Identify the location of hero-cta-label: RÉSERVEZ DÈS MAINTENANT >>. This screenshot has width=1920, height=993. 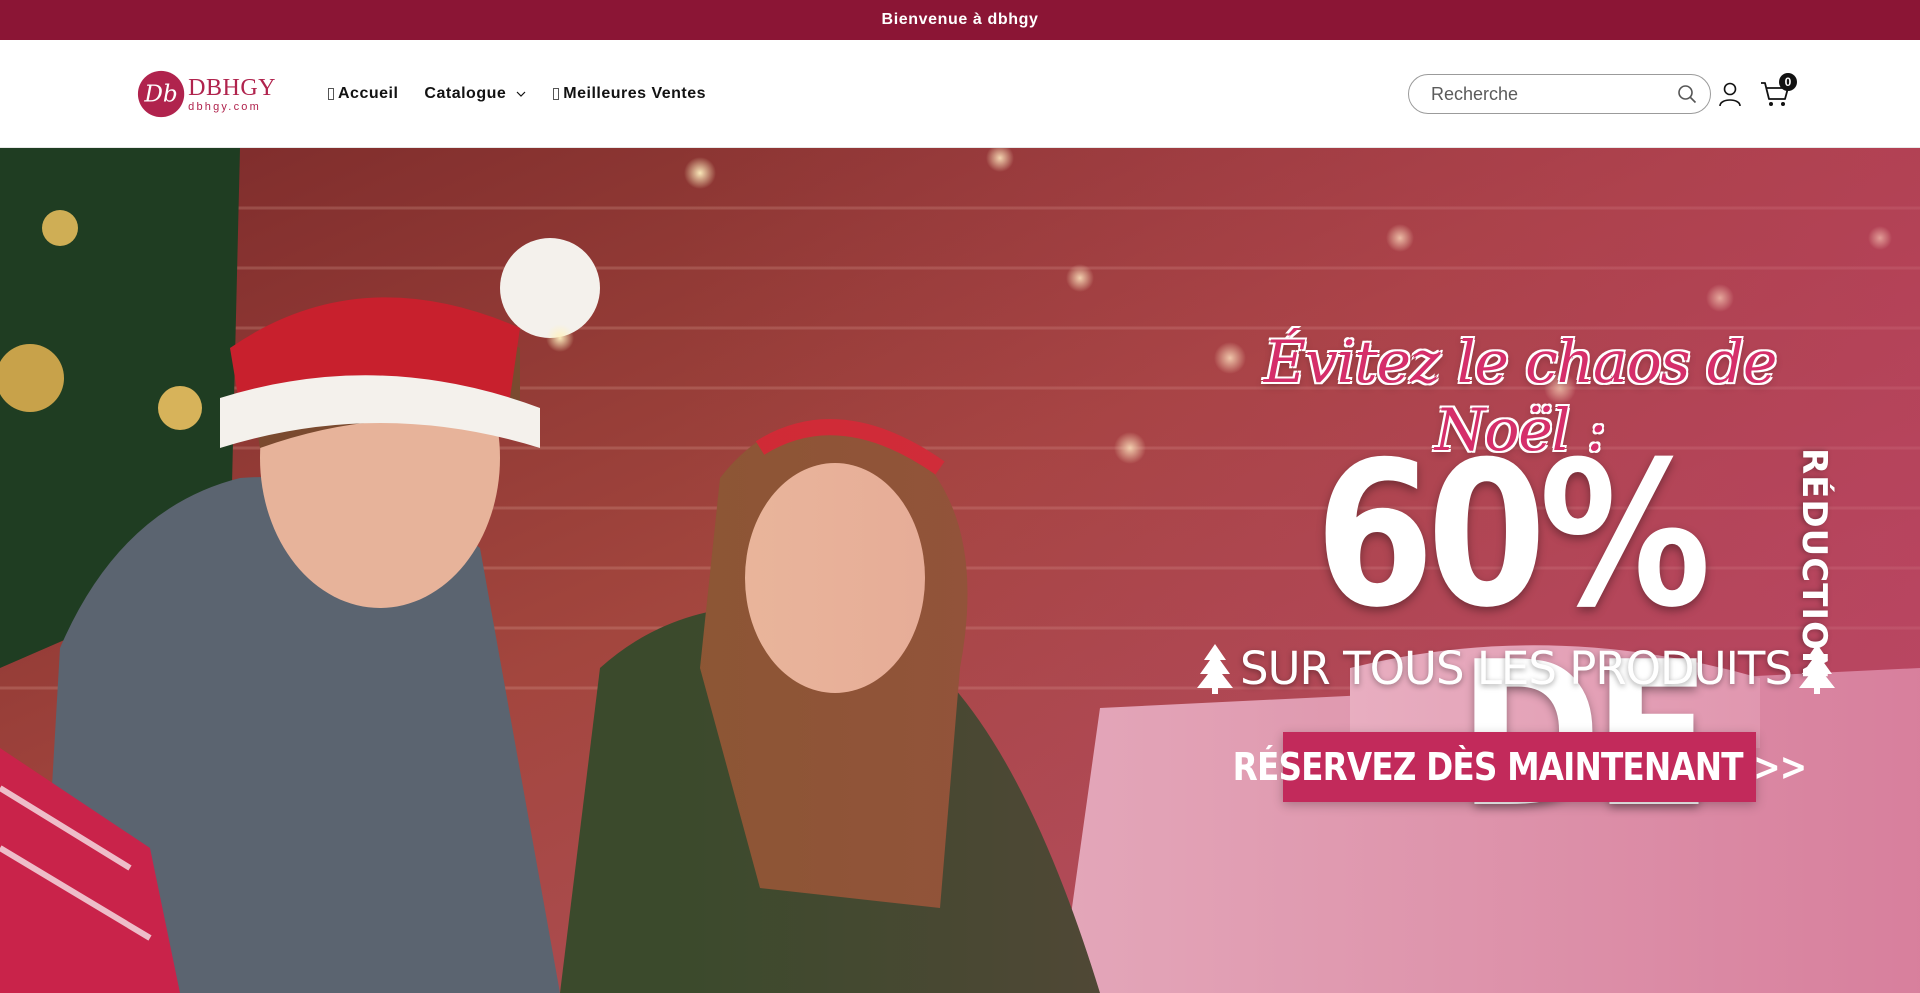
(1519, 767).